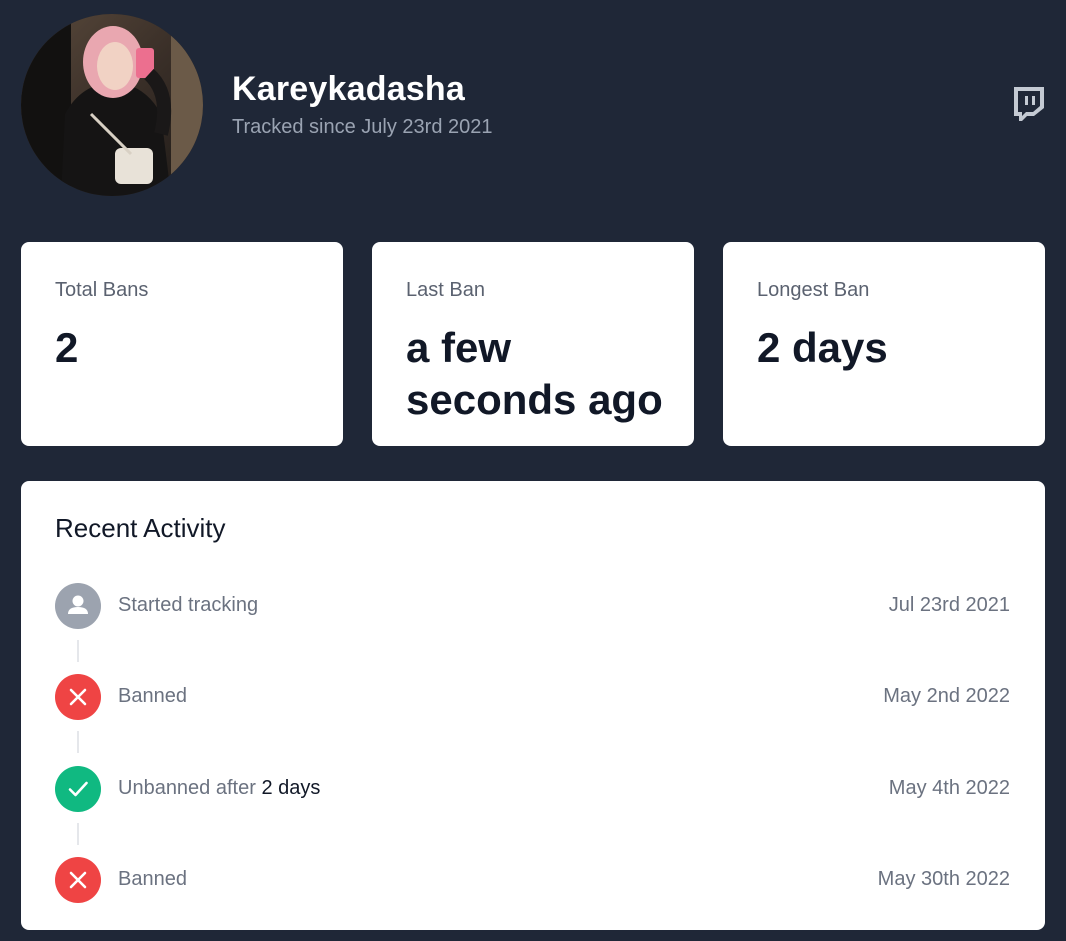 The width and height of the screenshot is (1066, 941). I want to click on stat-value: a few seconds ago, so click(534, 373).